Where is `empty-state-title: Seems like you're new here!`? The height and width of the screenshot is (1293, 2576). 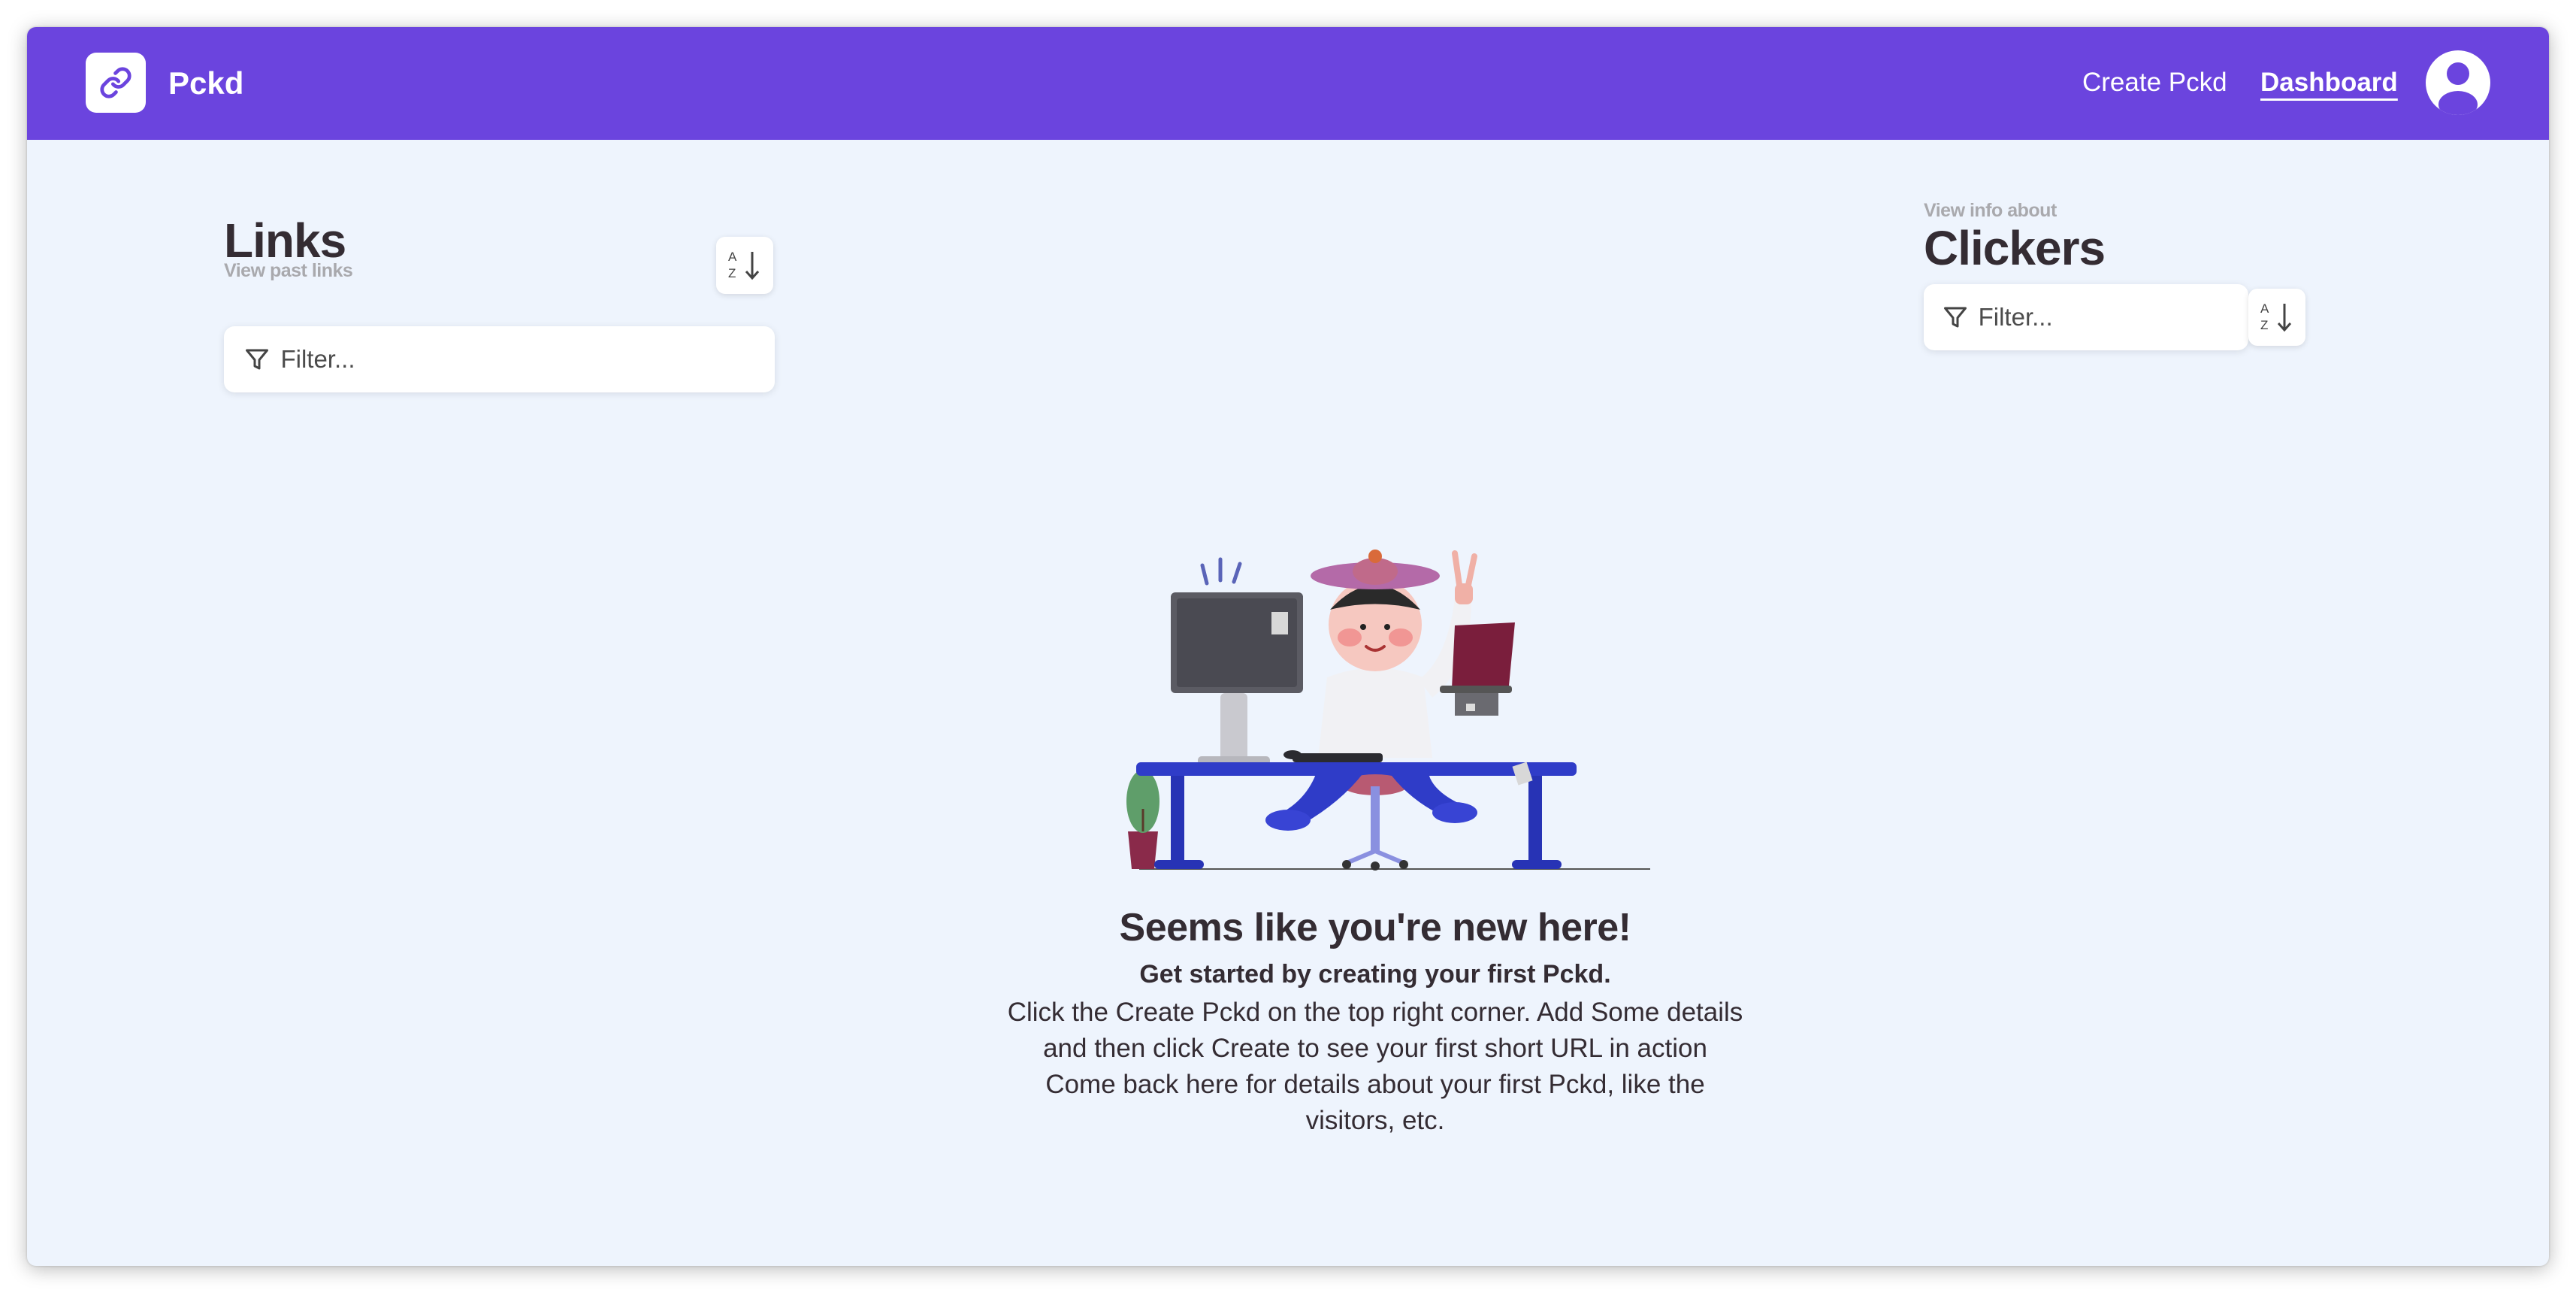 empty-state-title: Seems like you're new here! is located at coordinates (1375, 927).